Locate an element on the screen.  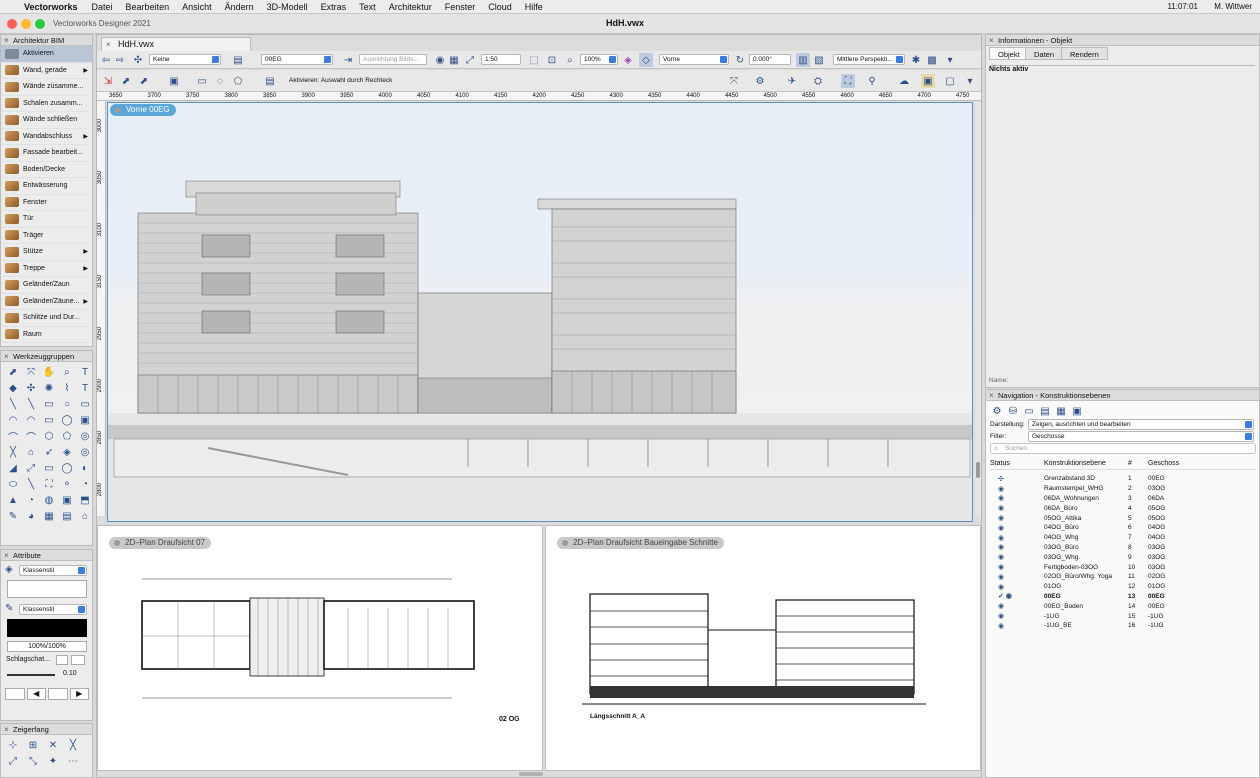
pen-style-select: Klassenstil is located at coordinates (53, 609).